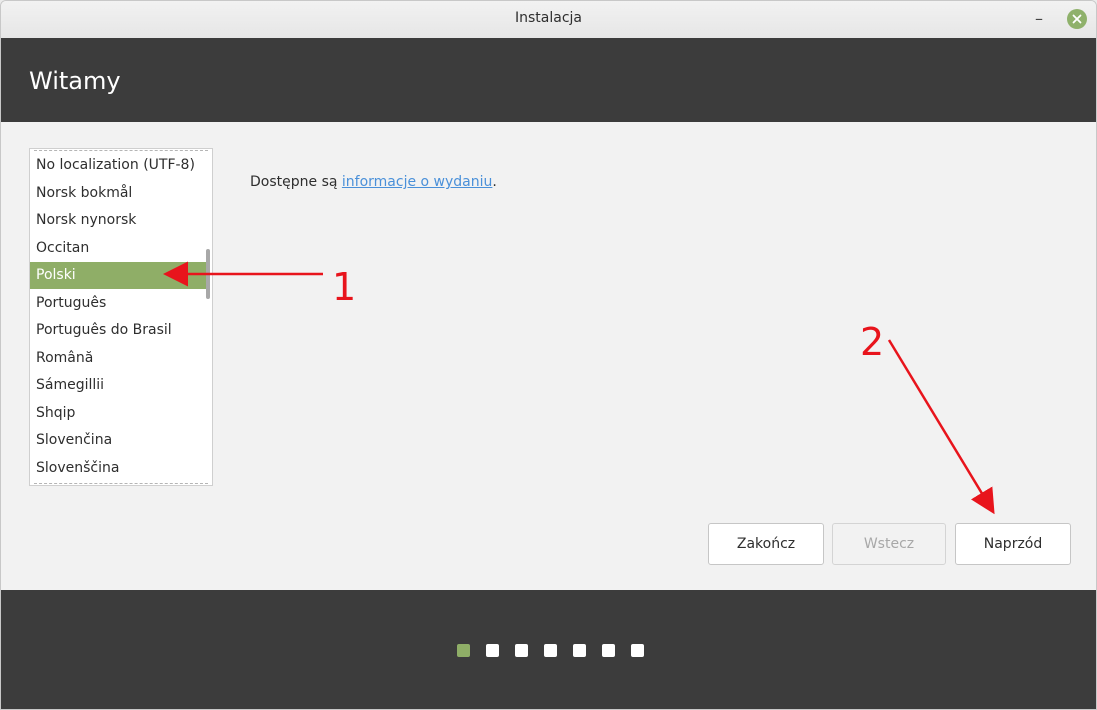 The width and height of the screenshot is (1097, 710). What do you see at coordinates (118, 330) in the screenshot?
I see `language-item: Português do Brasil` at bounding box center [118, 330].